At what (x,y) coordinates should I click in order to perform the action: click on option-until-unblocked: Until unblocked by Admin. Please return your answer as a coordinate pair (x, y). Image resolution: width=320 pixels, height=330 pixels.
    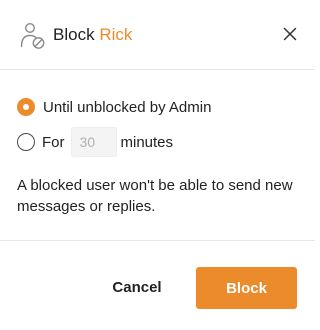
    Looking at the image, I should click on (114, 107).